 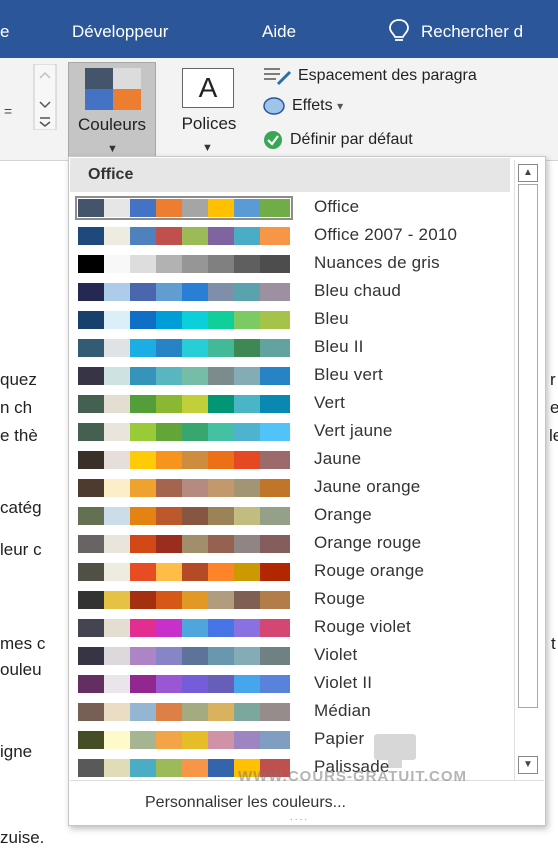 I want to click on fonts-button: A Polices ▼, so click(x=212, y=110).